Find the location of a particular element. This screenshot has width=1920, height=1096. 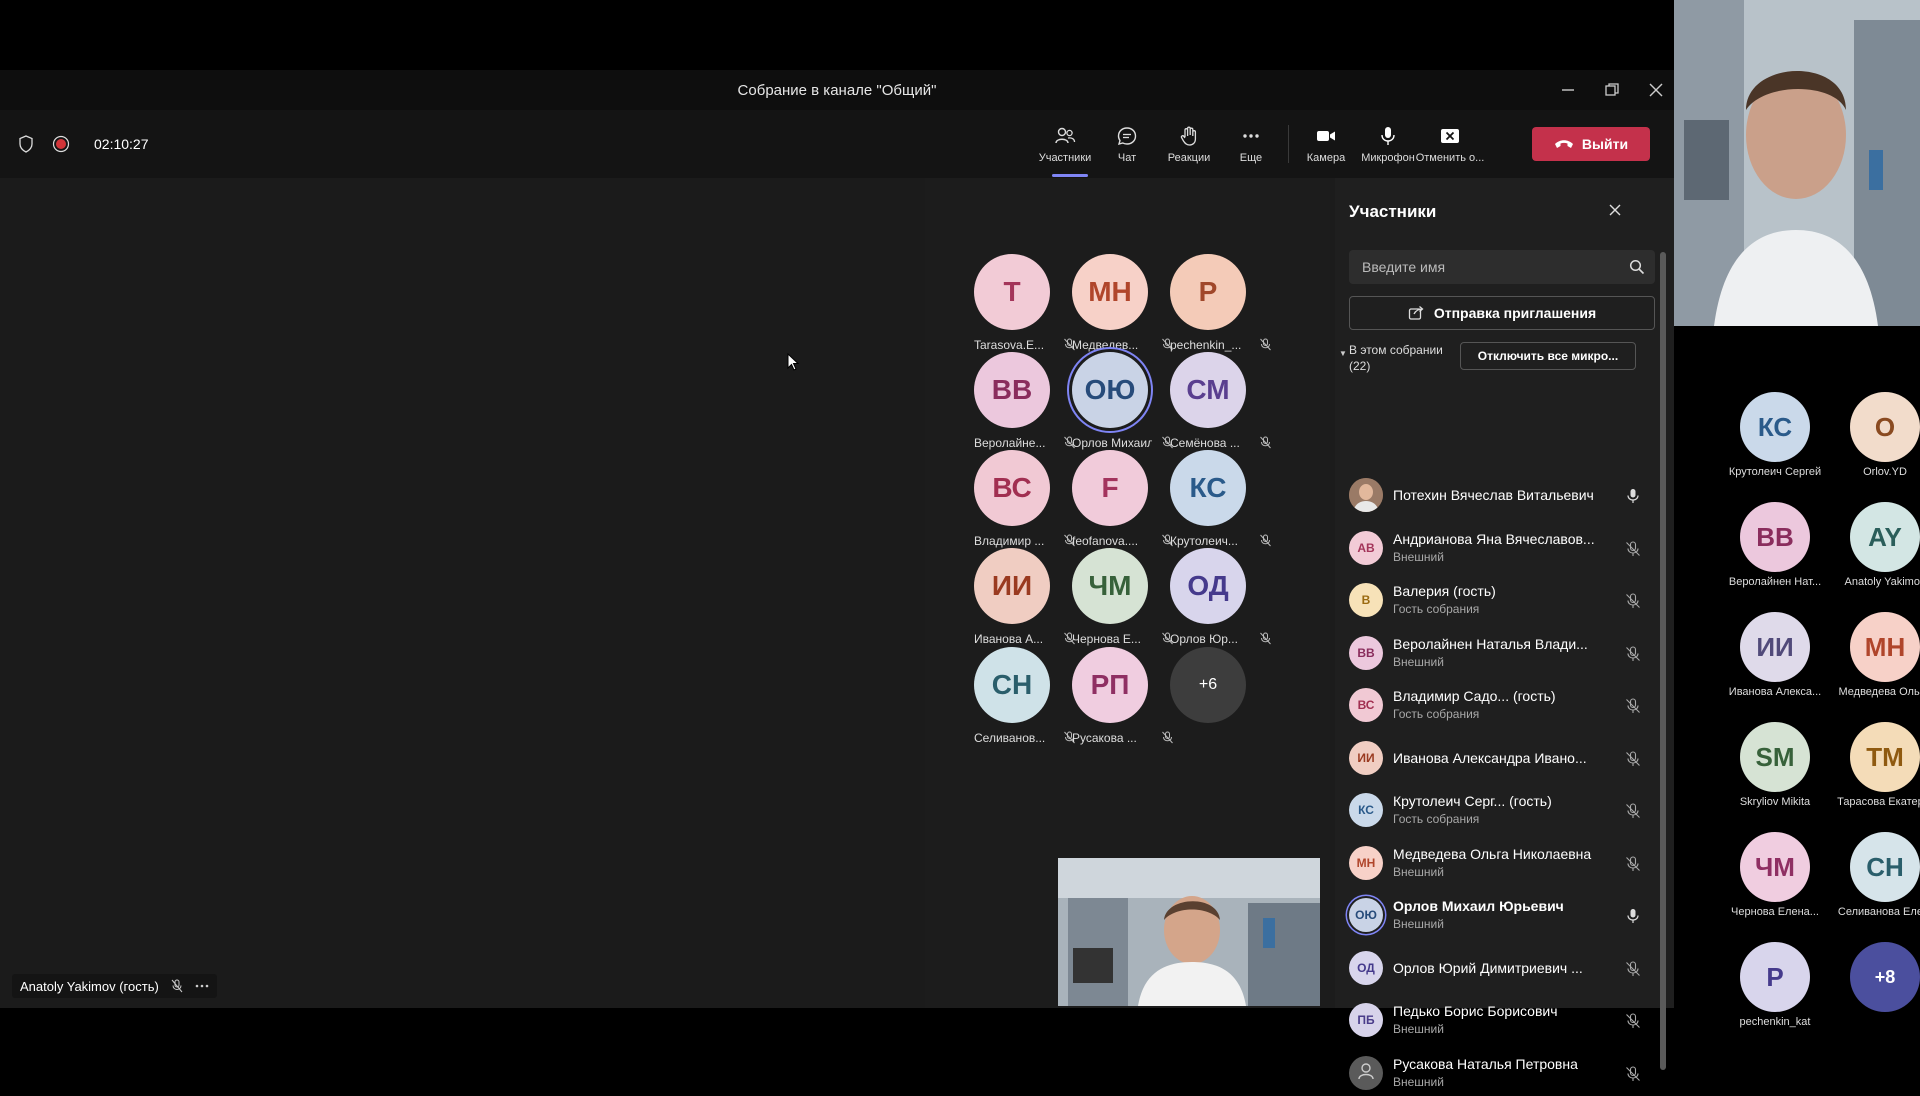

close-panel-icon is located at coordinates (1615, 210).